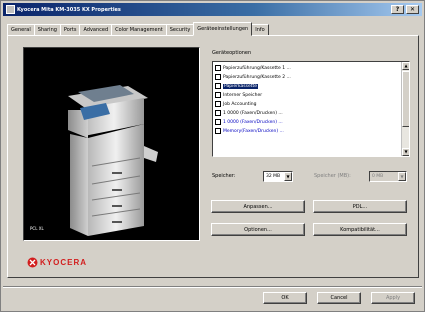 The height and width of the screenshot is (312, 425). I want to click on brand-wordmark: KYOCERA, so click(64, 262).